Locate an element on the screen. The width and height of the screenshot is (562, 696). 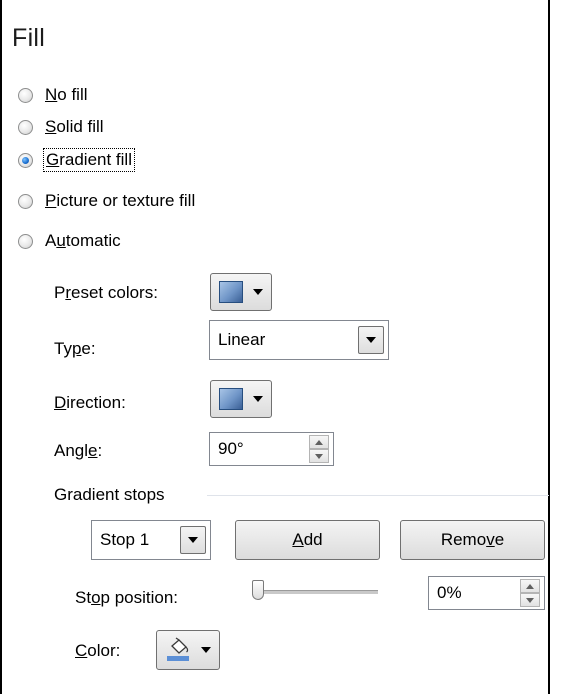
color-dropdown is located at coordinates (188, 650).